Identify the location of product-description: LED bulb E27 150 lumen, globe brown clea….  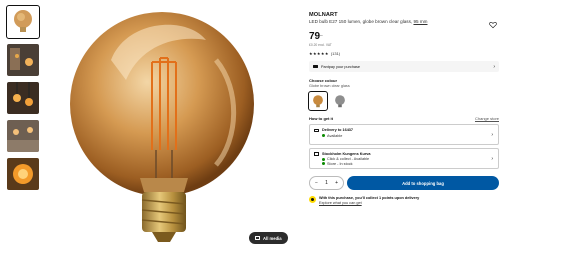
(368, 21).